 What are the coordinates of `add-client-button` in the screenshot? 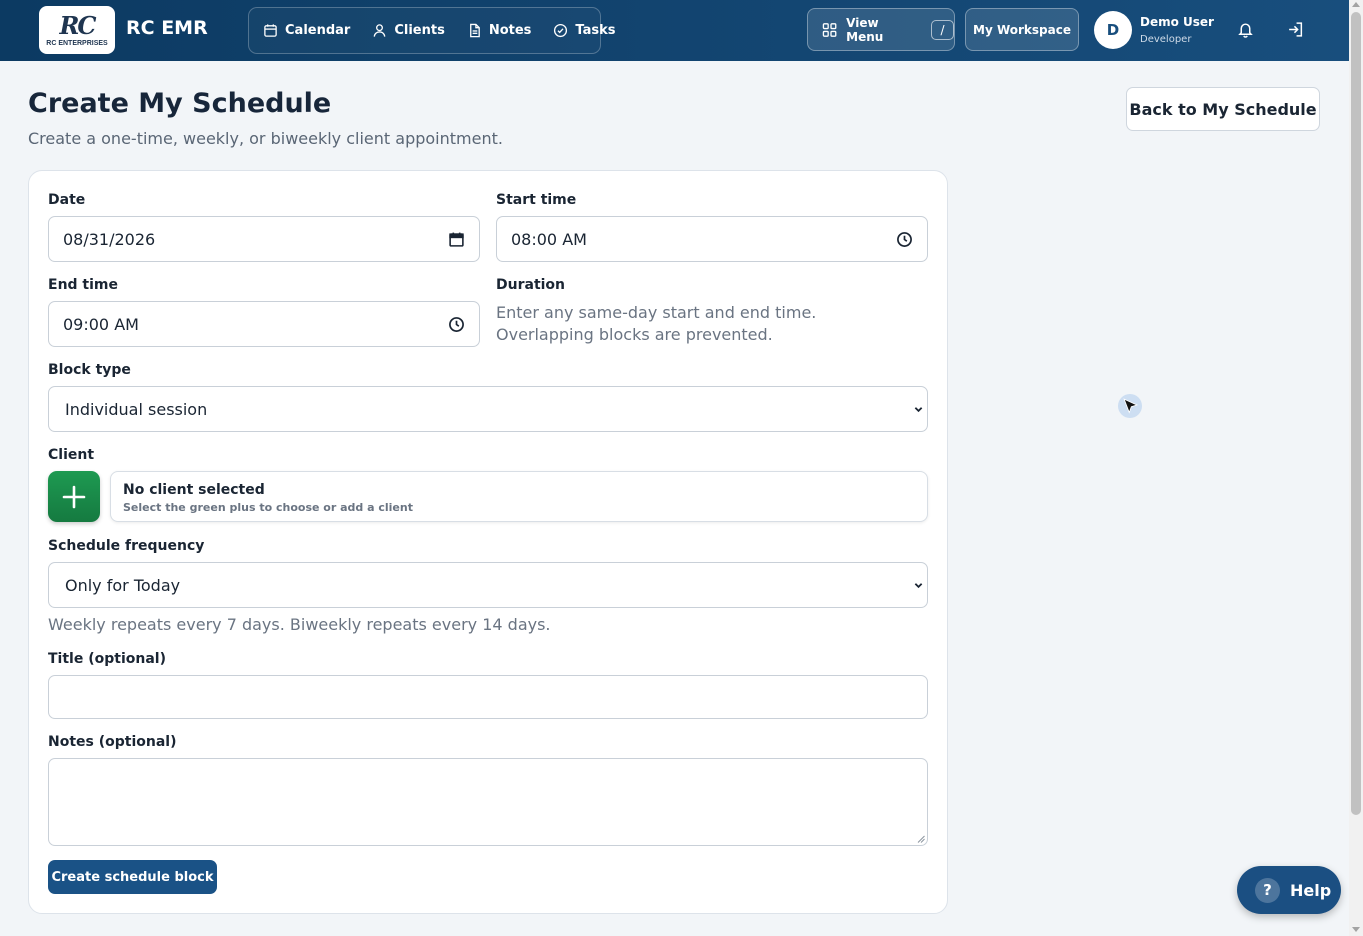 It's located at (74, 496).